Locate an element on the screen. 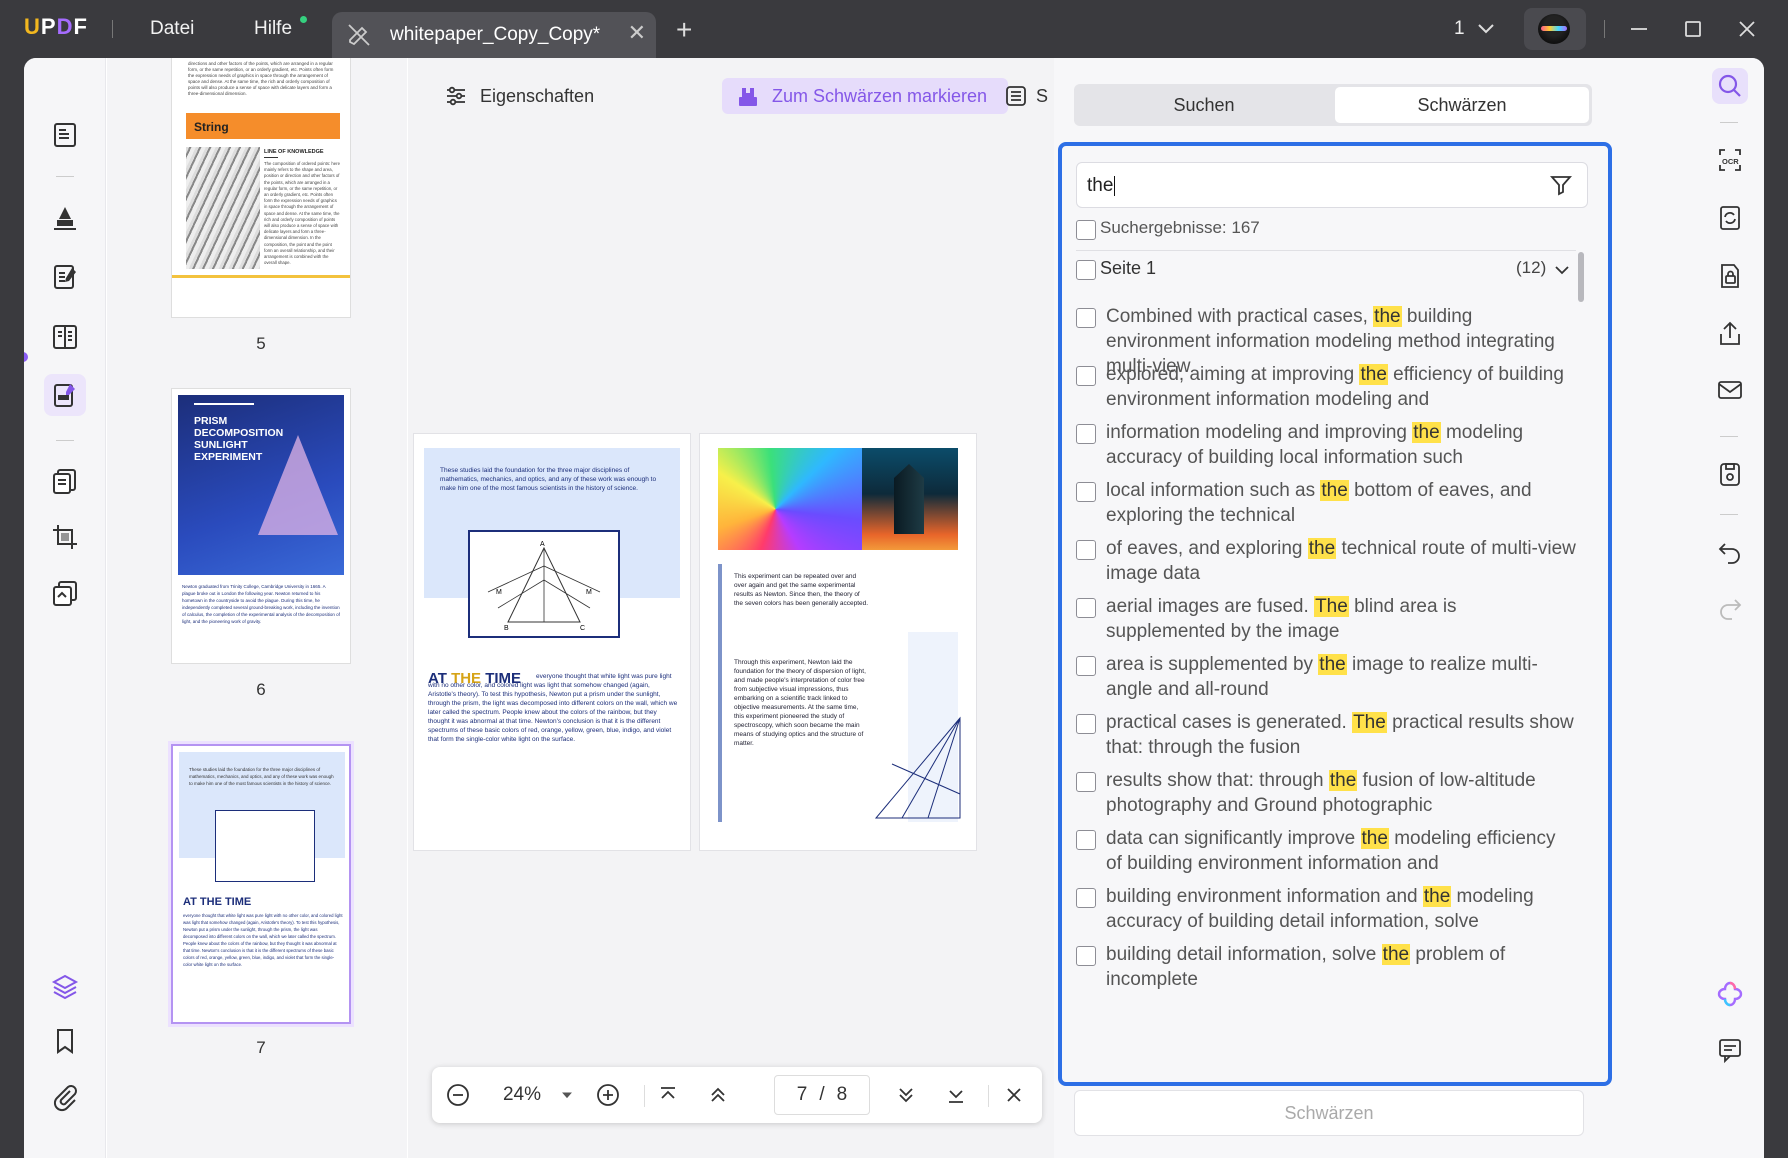 Image resolution: width=1788 pixels, height=1158 pixels. mark-for-redaction-button: Zum Schwärzen markieren is located at coordinates (865, 96).